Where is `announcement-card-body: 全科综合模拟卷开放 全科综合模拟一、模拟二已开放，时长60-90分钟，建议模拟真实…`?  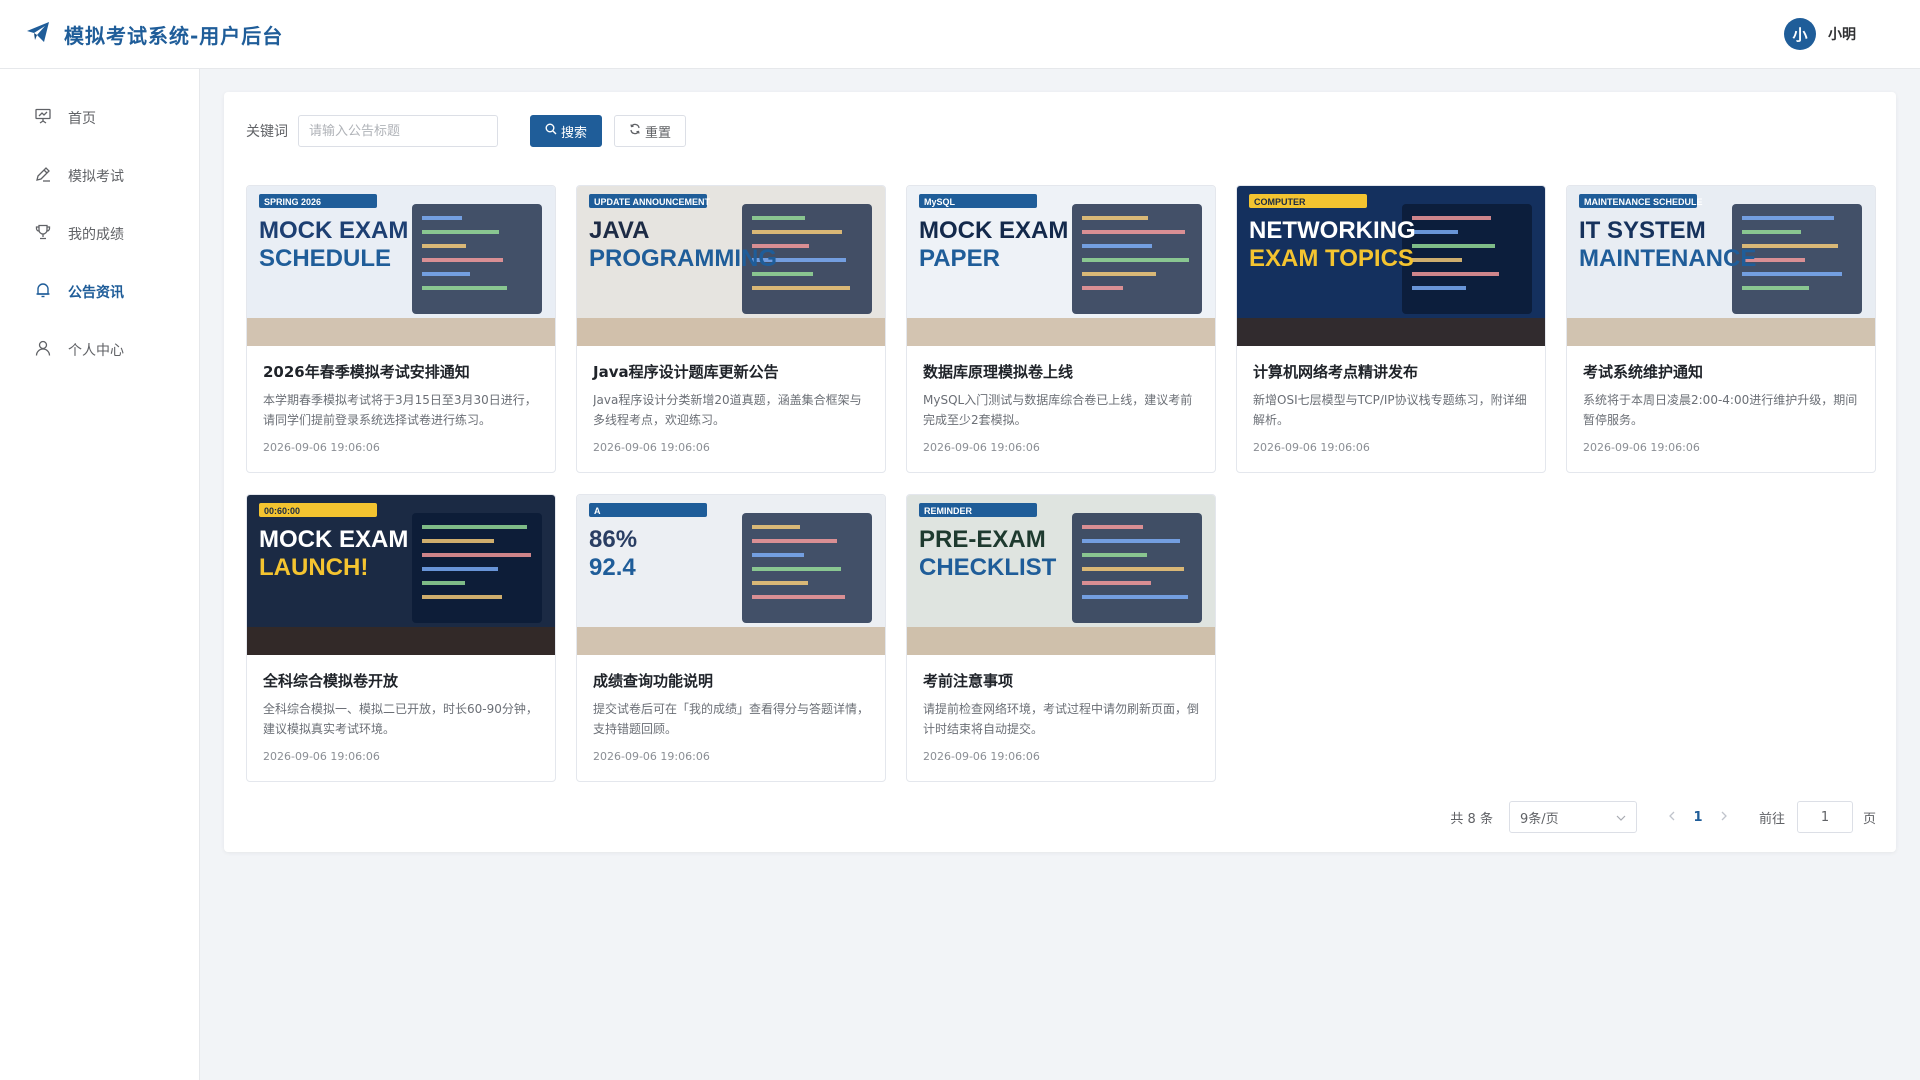
announcement-card-body: 全科综合模拟卷开放 全科综合模拟一、模拟二已开放，时长60-90分钟，建议模拟真实… is located at coordinates (401, 709).